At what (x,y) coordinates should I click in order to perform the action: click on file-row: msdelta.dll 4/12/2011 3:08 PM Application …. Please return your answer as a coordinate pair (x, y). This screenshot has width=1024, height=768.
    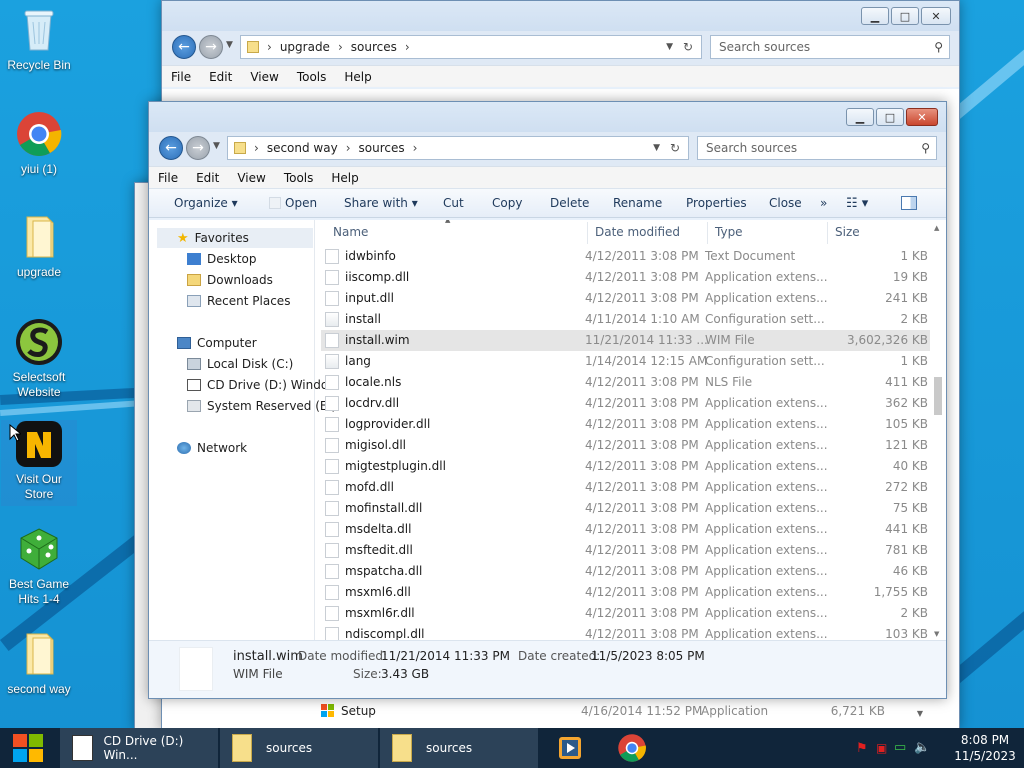
    Looking at the image, I should click on (625, 529).